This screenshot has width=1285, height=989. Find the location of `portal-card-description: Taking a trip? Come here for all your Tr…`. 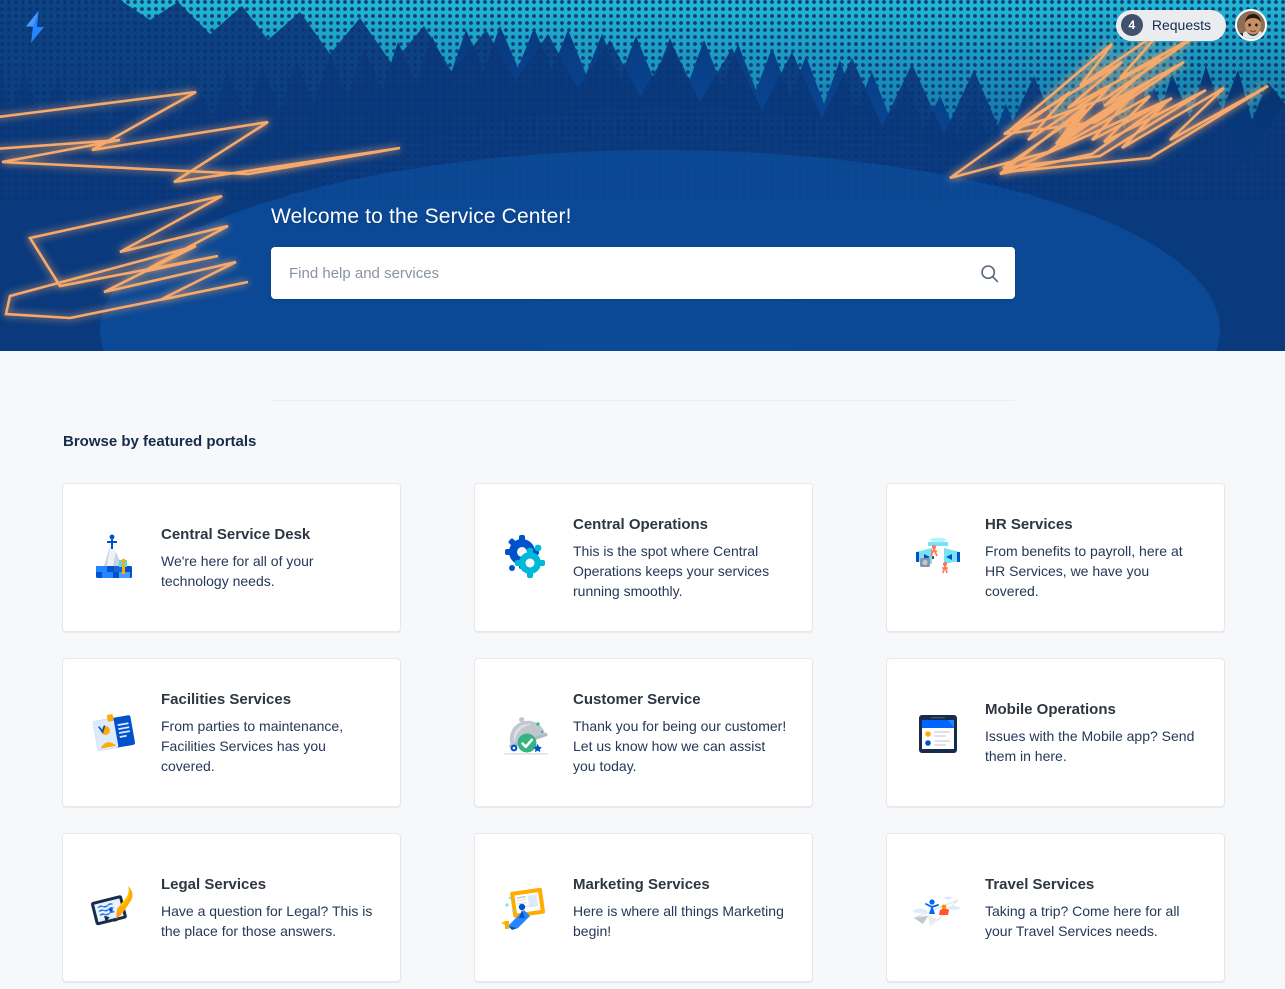

portal-card-description: Taking a trip? Come here for all your Tr… is located at coordinates (1082, 921).